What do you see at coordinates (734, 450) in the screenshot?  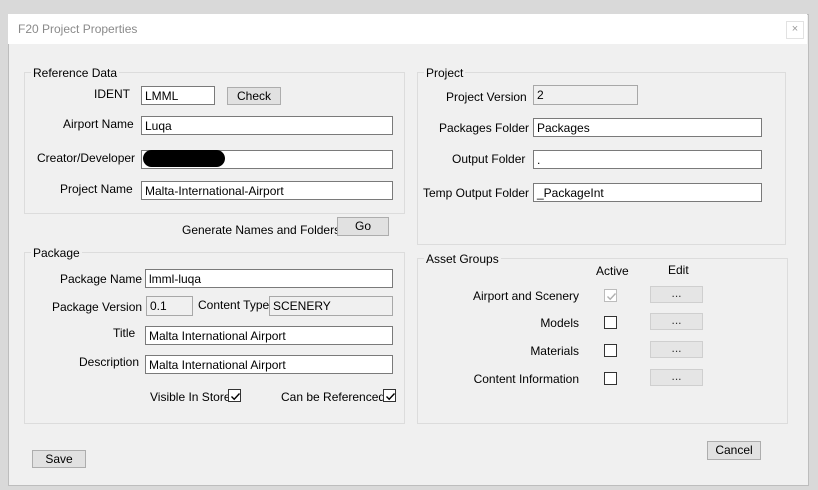 I see `cancel-button: Cancel` at bounding box center [734, 450].